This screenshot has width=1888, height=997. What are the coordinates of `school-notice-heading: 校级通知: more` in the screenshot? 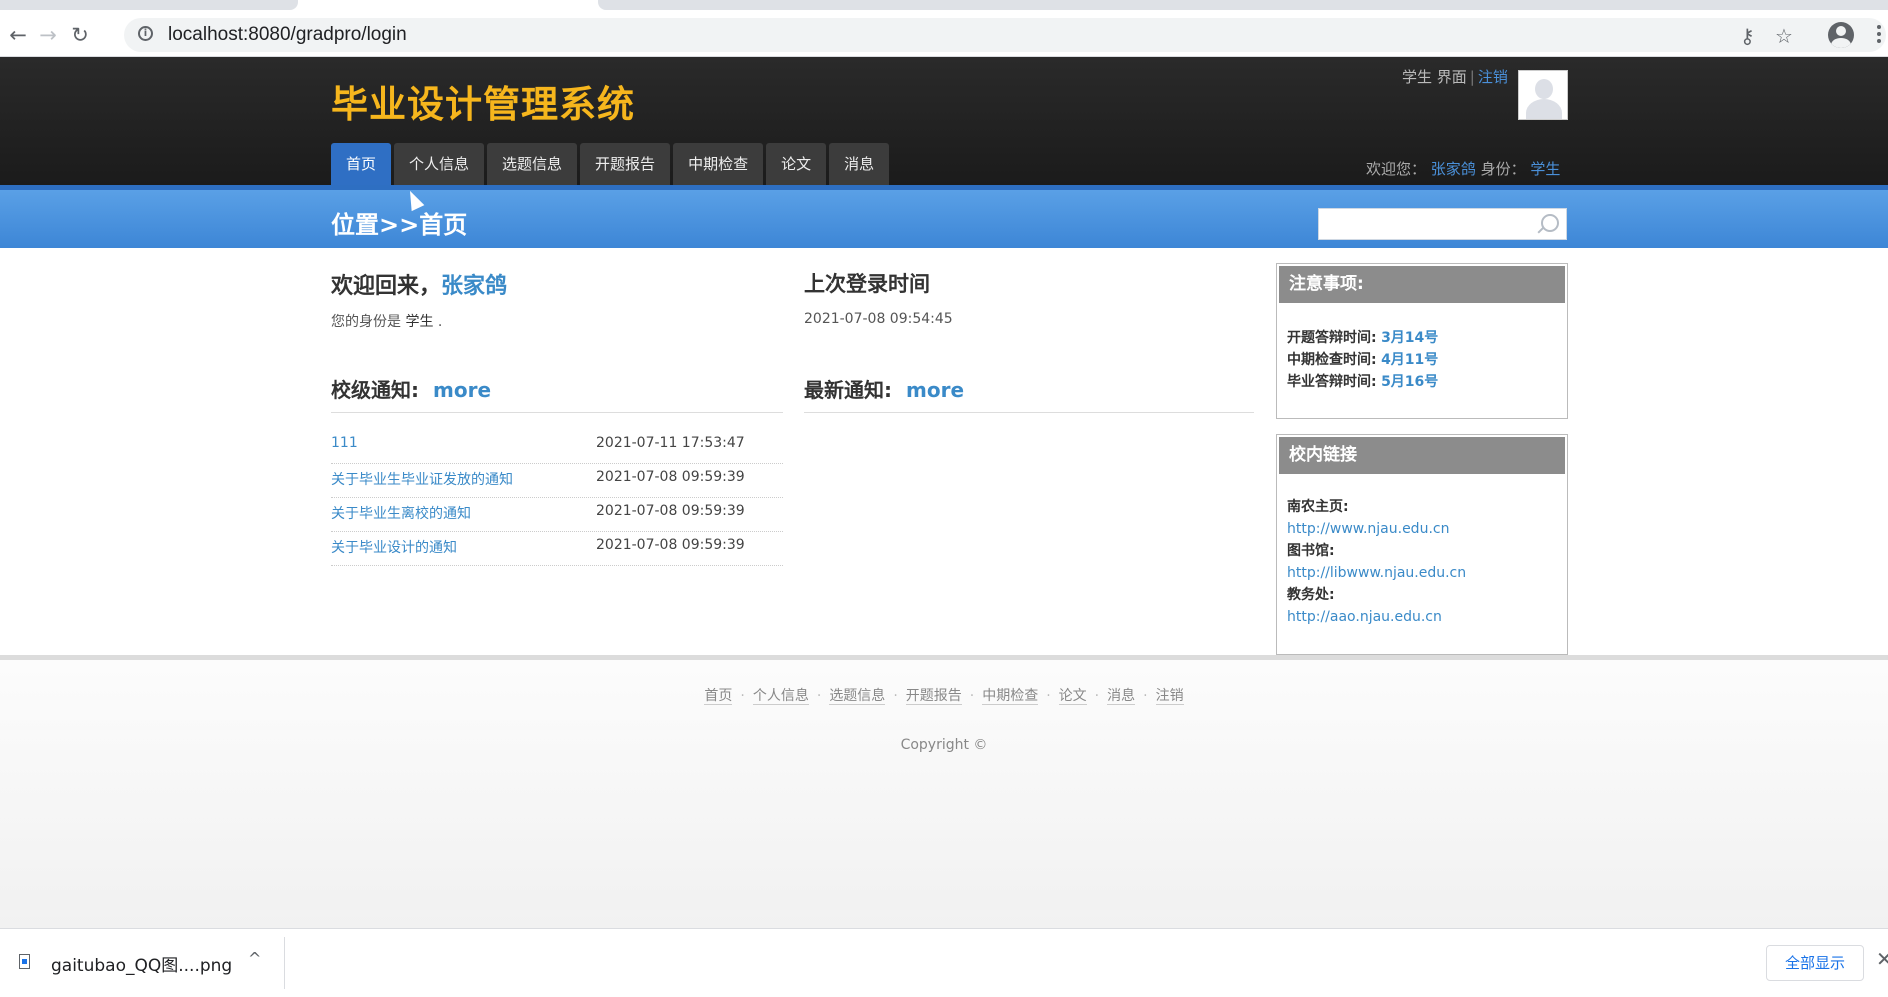 It's located at (411, 388).